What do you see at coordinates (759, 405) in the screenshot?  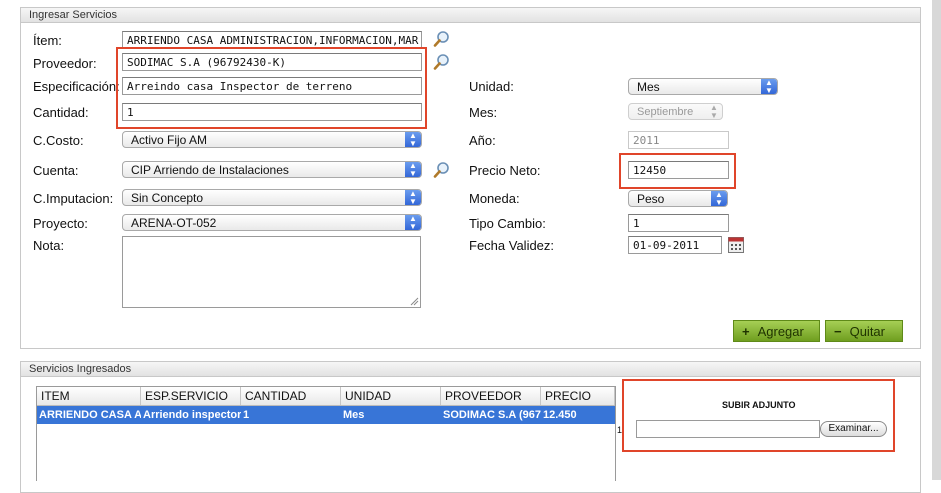 I see `upload-title: SUBIR ADJUNTO` at bounding box center [759, 405].